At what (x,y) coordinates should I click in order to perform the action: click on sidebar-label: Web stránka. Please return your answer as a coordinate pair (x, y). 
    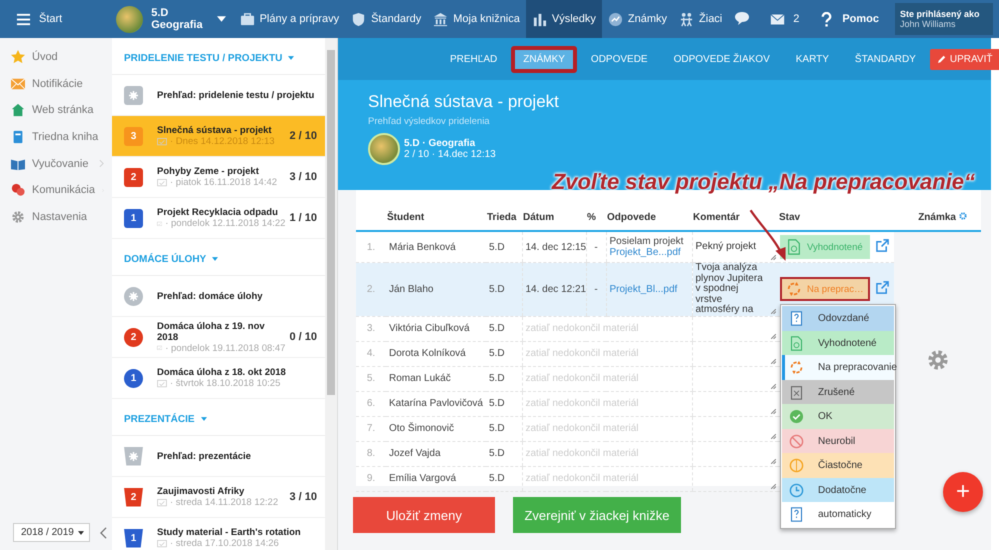
    Looking at the image, I should click on (63, 110).